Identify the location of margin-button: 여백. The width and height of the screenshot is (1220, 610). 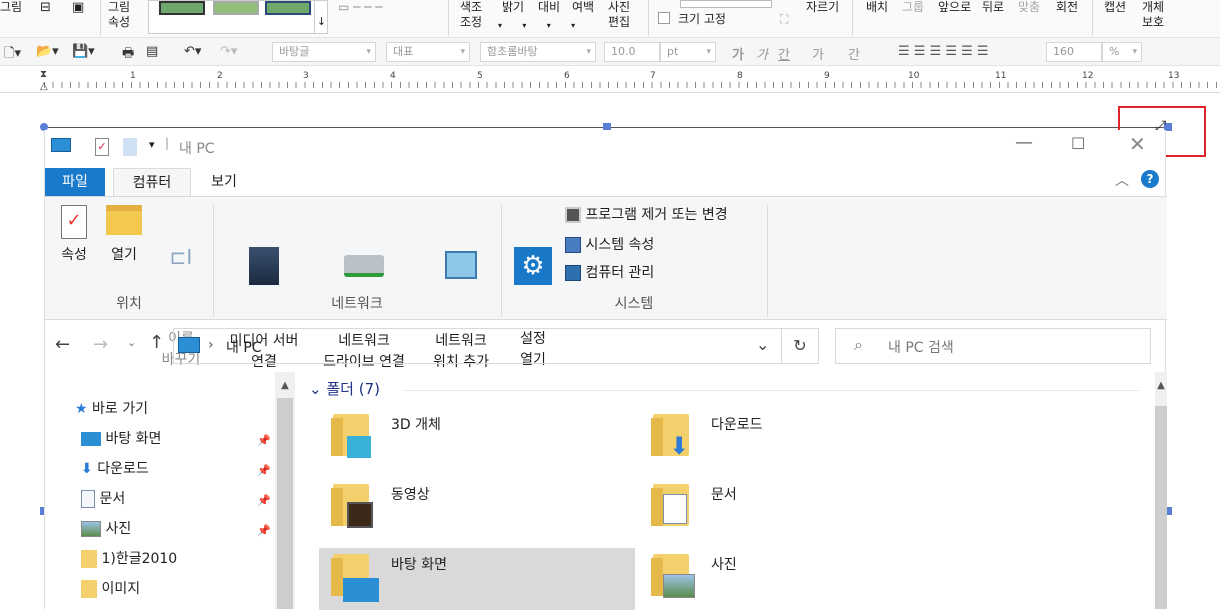
(583, 7).